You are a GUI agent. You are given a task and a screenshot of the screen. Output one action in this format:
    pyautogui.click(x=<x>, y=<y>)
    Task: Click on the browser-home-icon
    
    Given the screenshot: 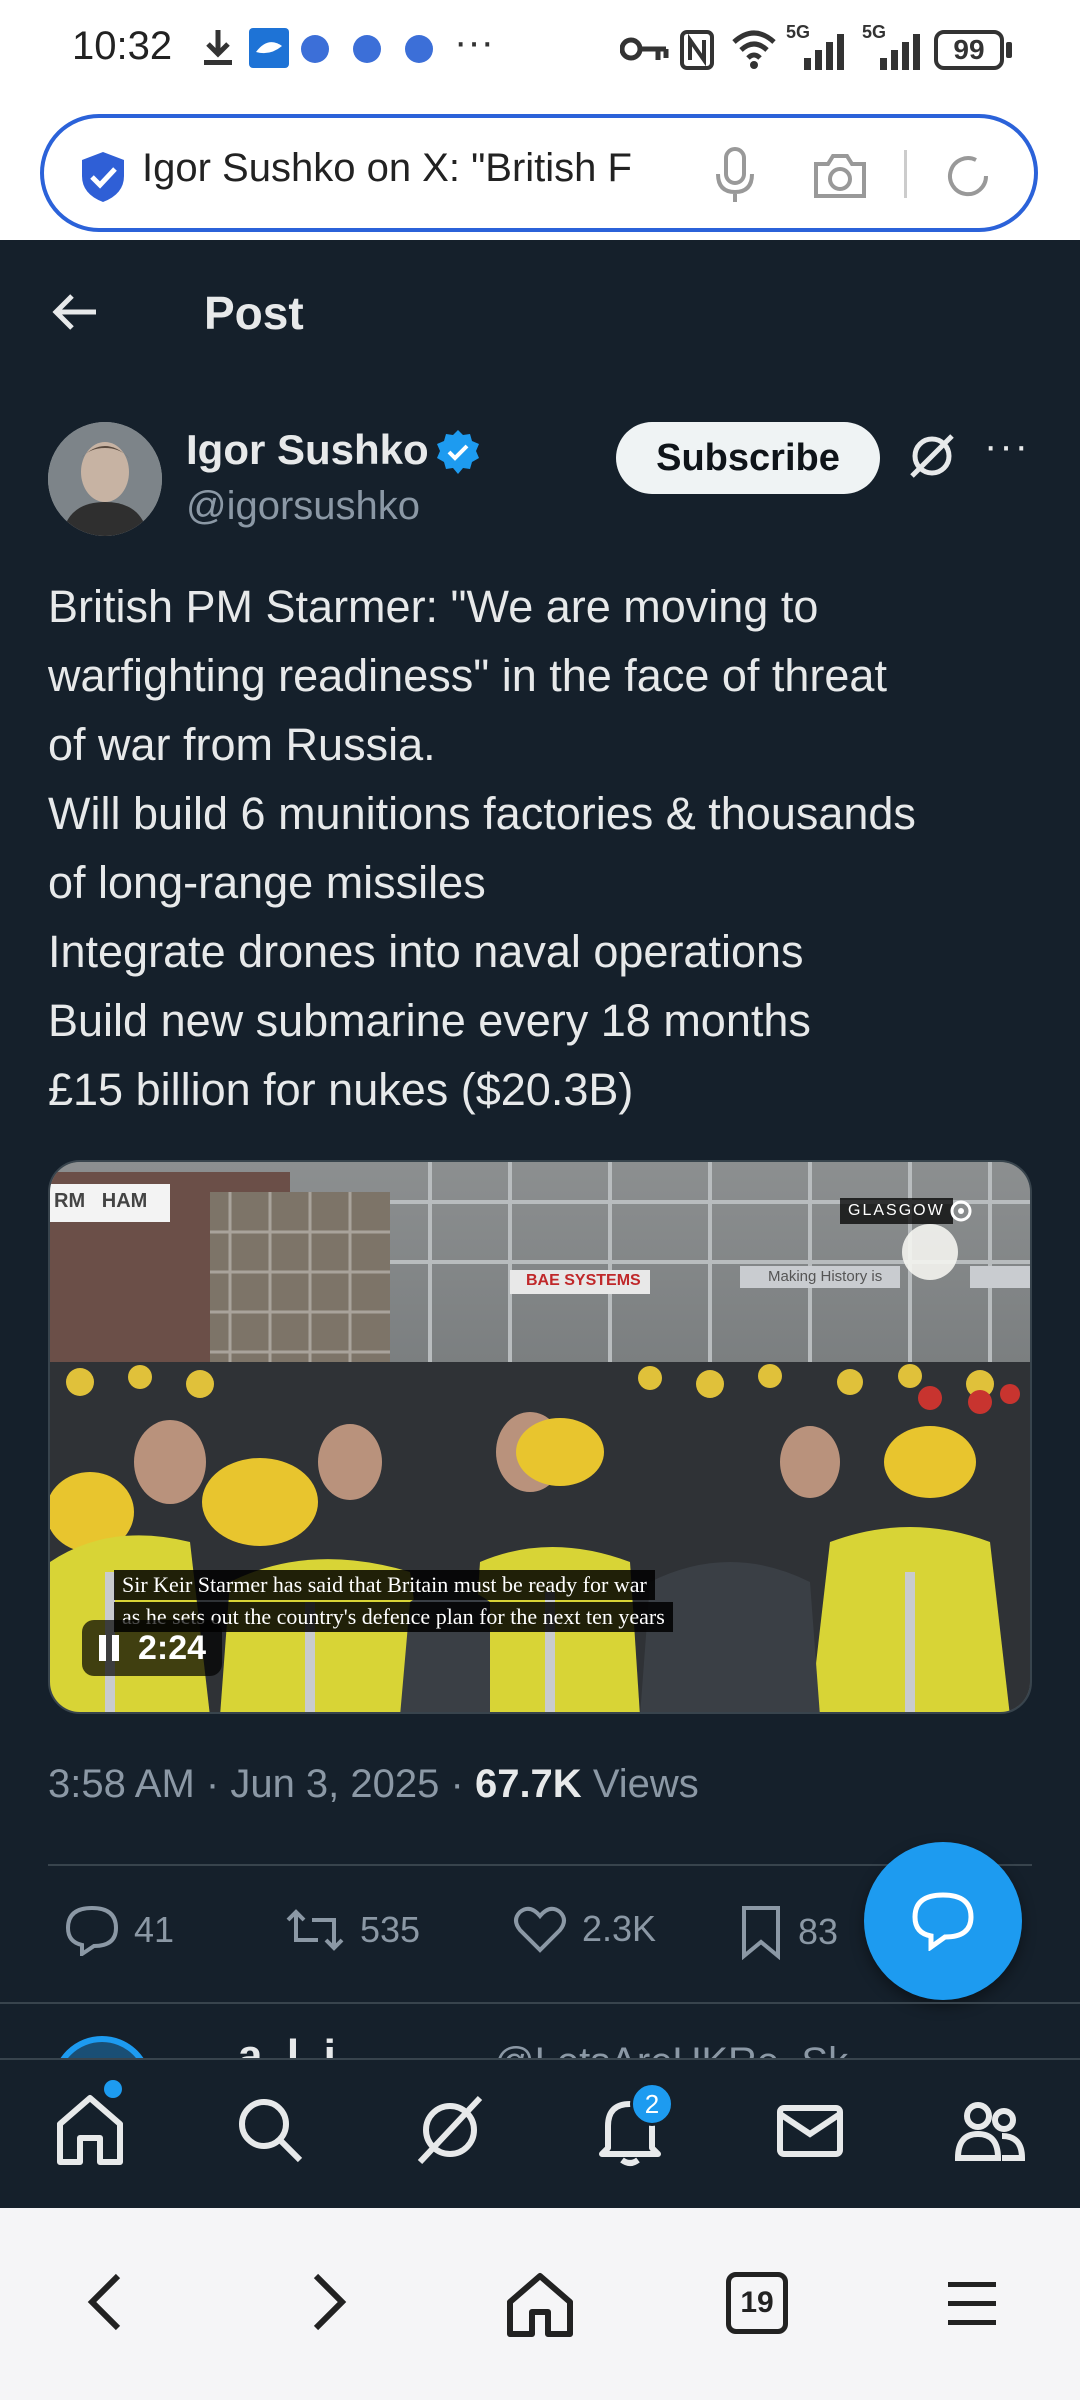 What is the action you would take?
    pyautogui.click(x=540, y=2304)
    